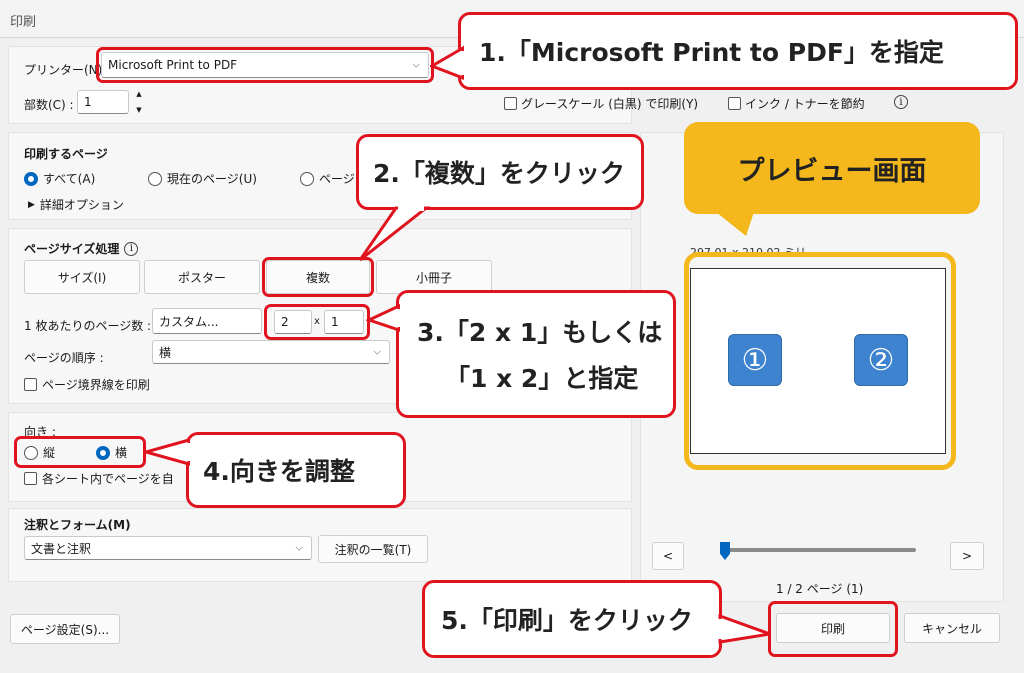  Describe the element at coordinates (49, 105) in the screenshot. I see `copies-label: 部数(C) :` at that location.